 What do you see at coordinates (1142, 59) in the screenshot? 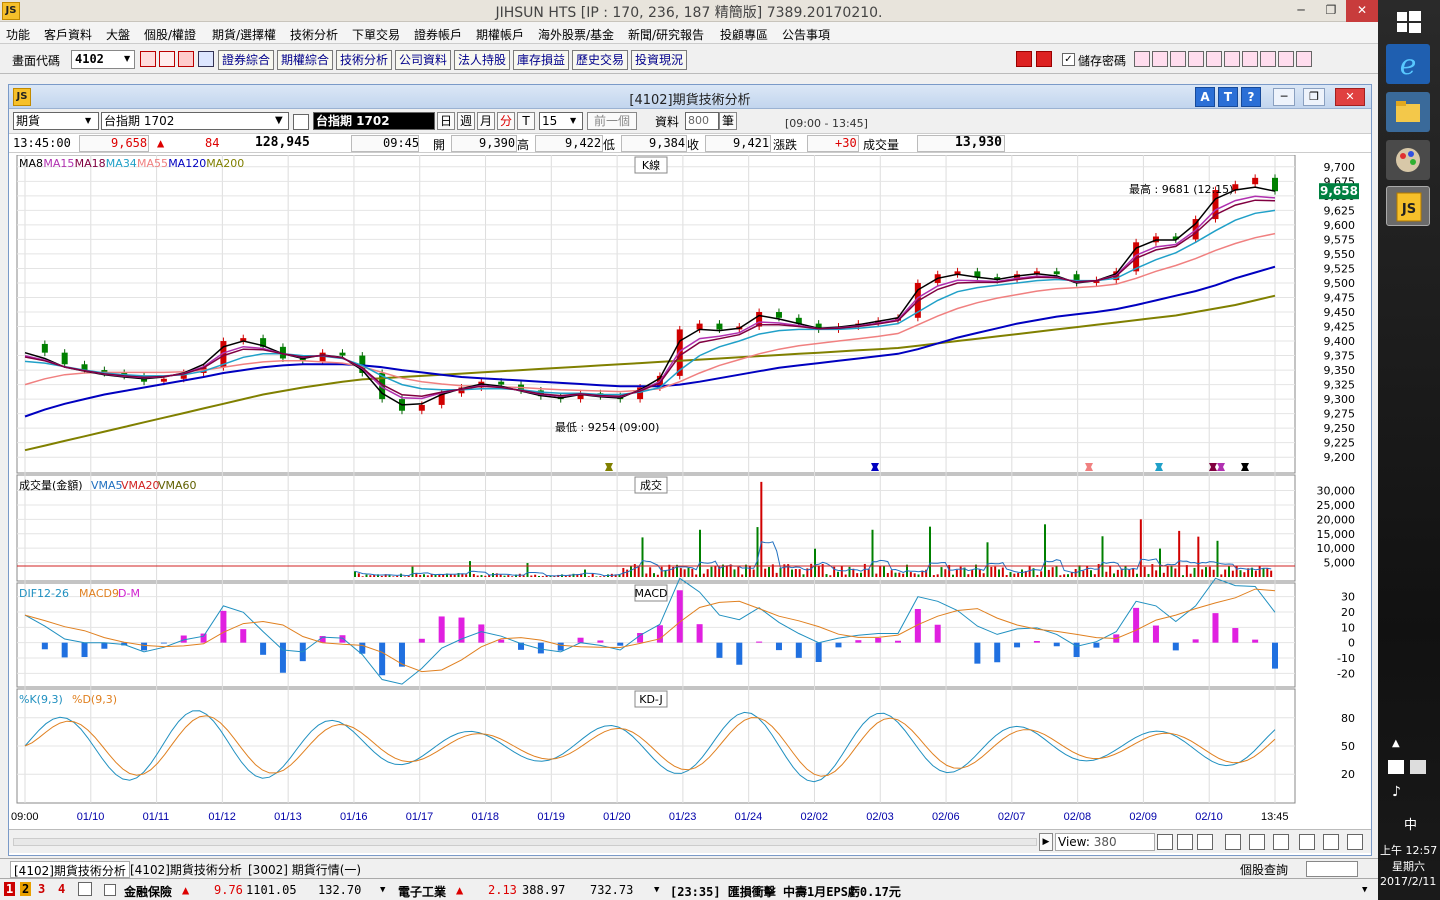
I see `edit-icon` at bounding box center [1142, 59].